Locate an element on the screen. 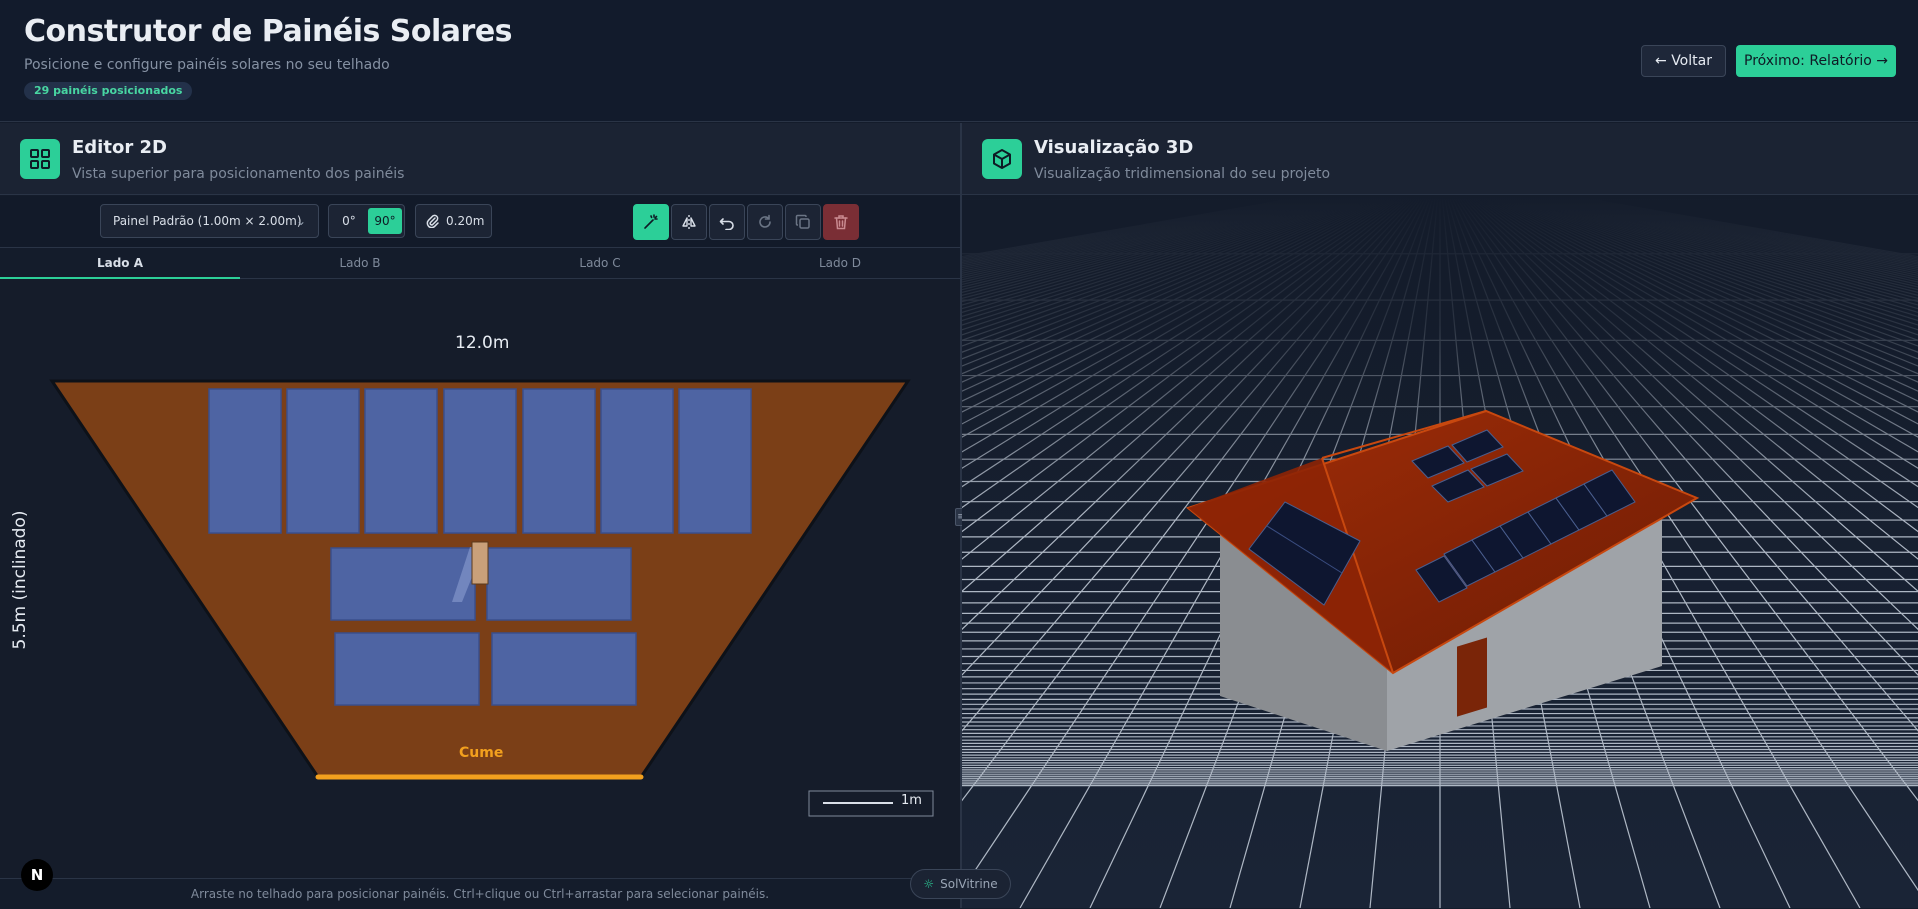 The width and height of the screenshot is (1918, 909). house-door is located at coordinates (1472, 677).